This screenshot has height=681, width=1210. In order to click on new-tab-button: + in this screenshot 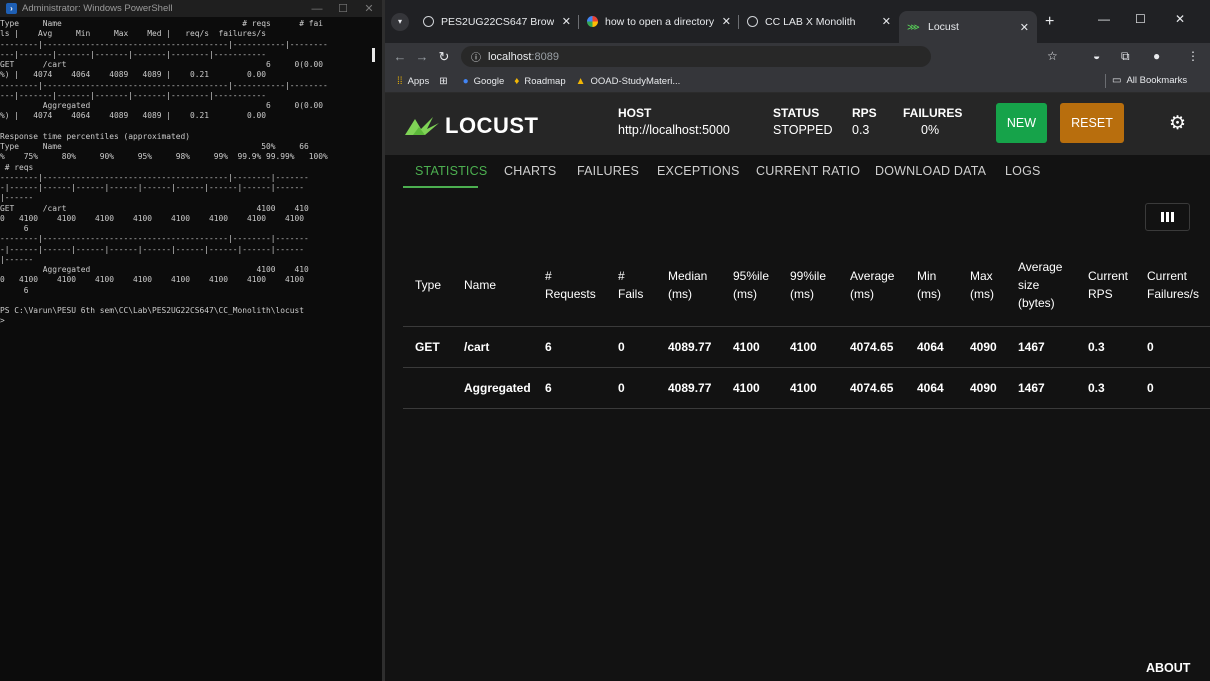, I will do `click(1049, 22)`.